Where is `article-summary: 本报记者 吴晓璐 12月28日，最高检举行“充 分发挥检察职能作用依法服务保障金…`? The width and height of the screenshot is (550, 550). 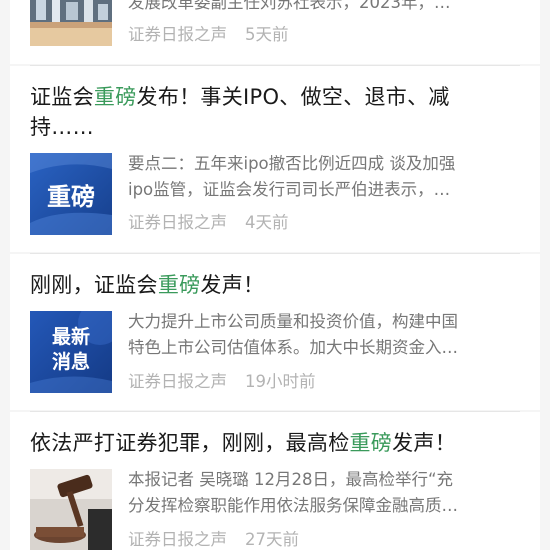 article-summary: 本报记者 吴晓璐 12月28日，最高检举行“充 分发挥检察职能作用依法服务保障金… is located at coordinates (325, 493).